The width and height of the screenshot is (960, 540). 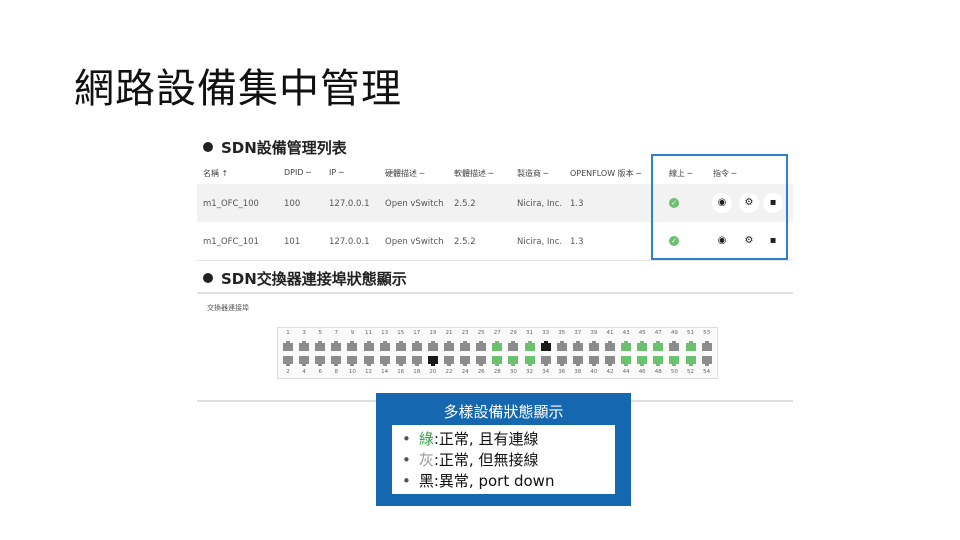 I want to click on port-number: 23, so click(x=465, y=333).